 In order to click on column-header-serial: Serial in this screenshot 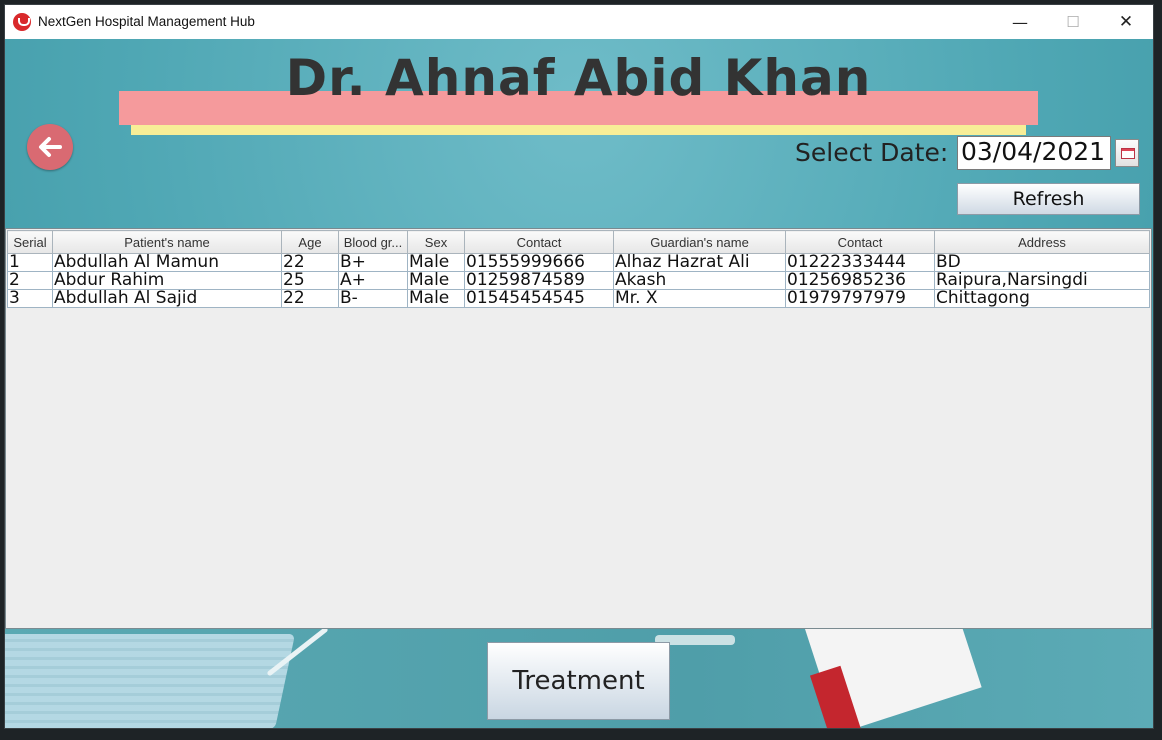, I will do `click(30, 242)`.